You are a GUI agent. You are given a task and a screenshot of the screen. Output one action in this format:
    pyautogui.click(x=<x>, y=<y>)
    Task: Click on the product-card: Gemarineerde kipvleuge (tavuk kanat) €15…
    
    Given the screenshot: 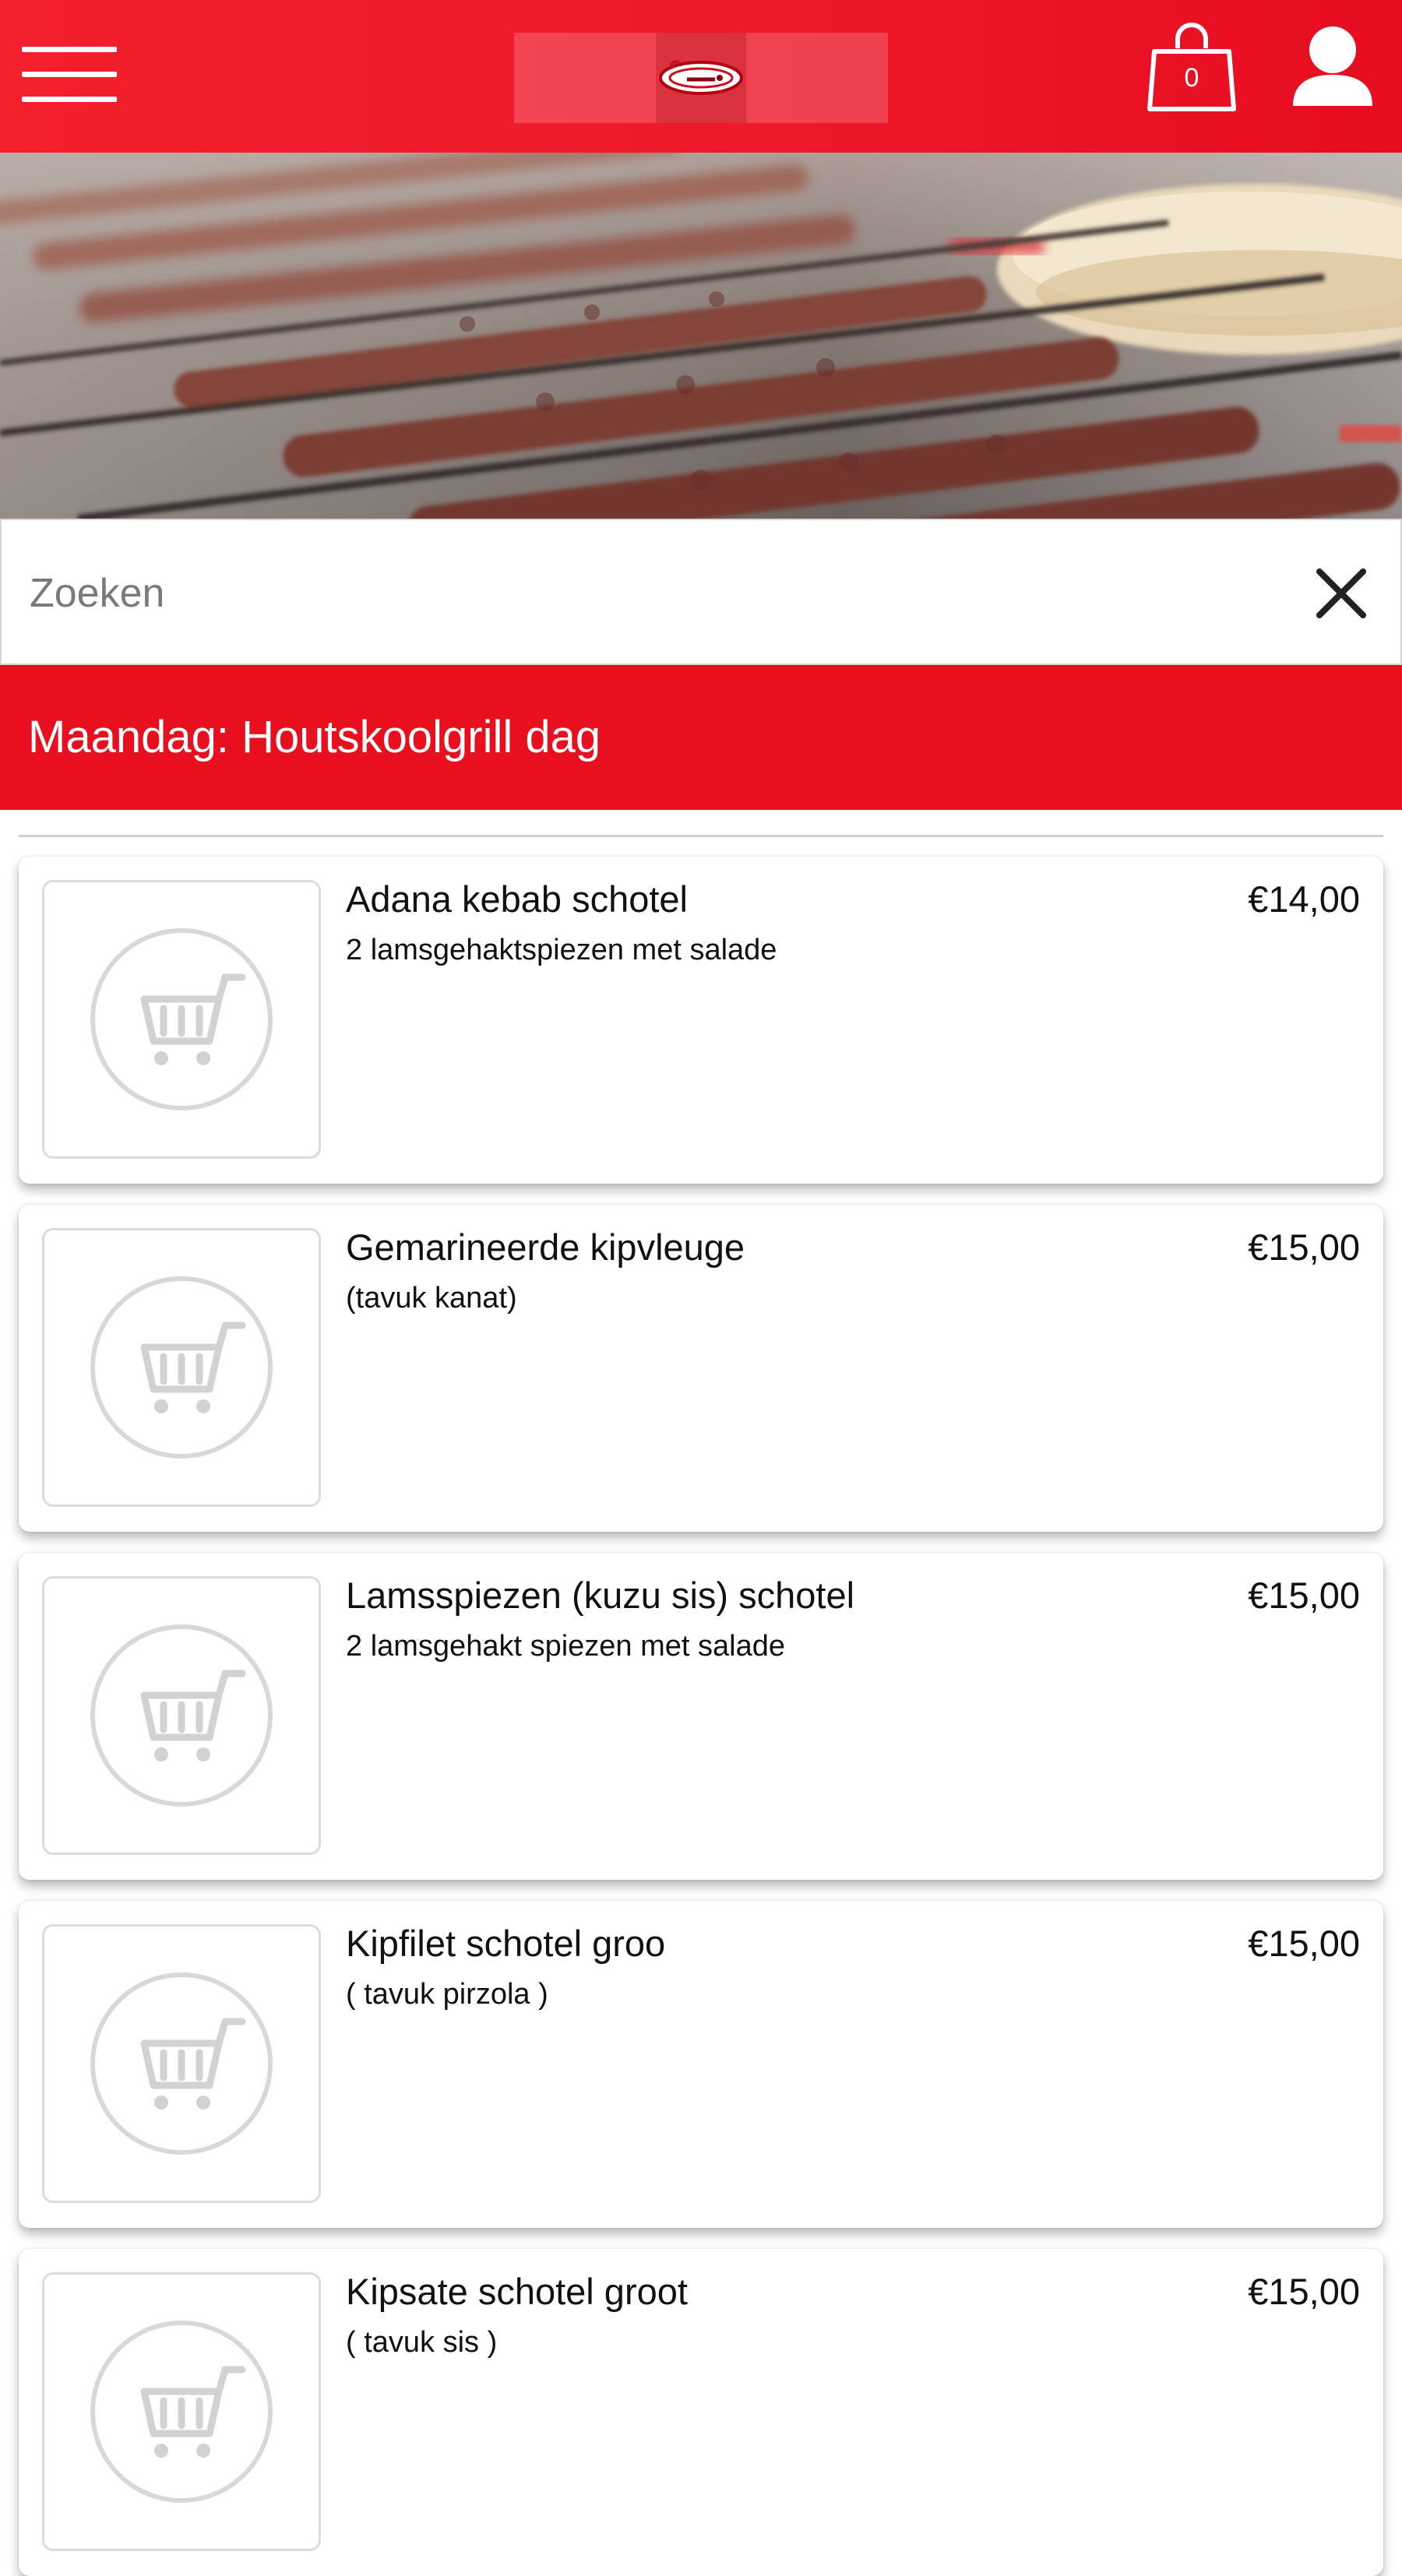 What is the action you would take?
    pyautogui.click(x=701, y=1368)
    